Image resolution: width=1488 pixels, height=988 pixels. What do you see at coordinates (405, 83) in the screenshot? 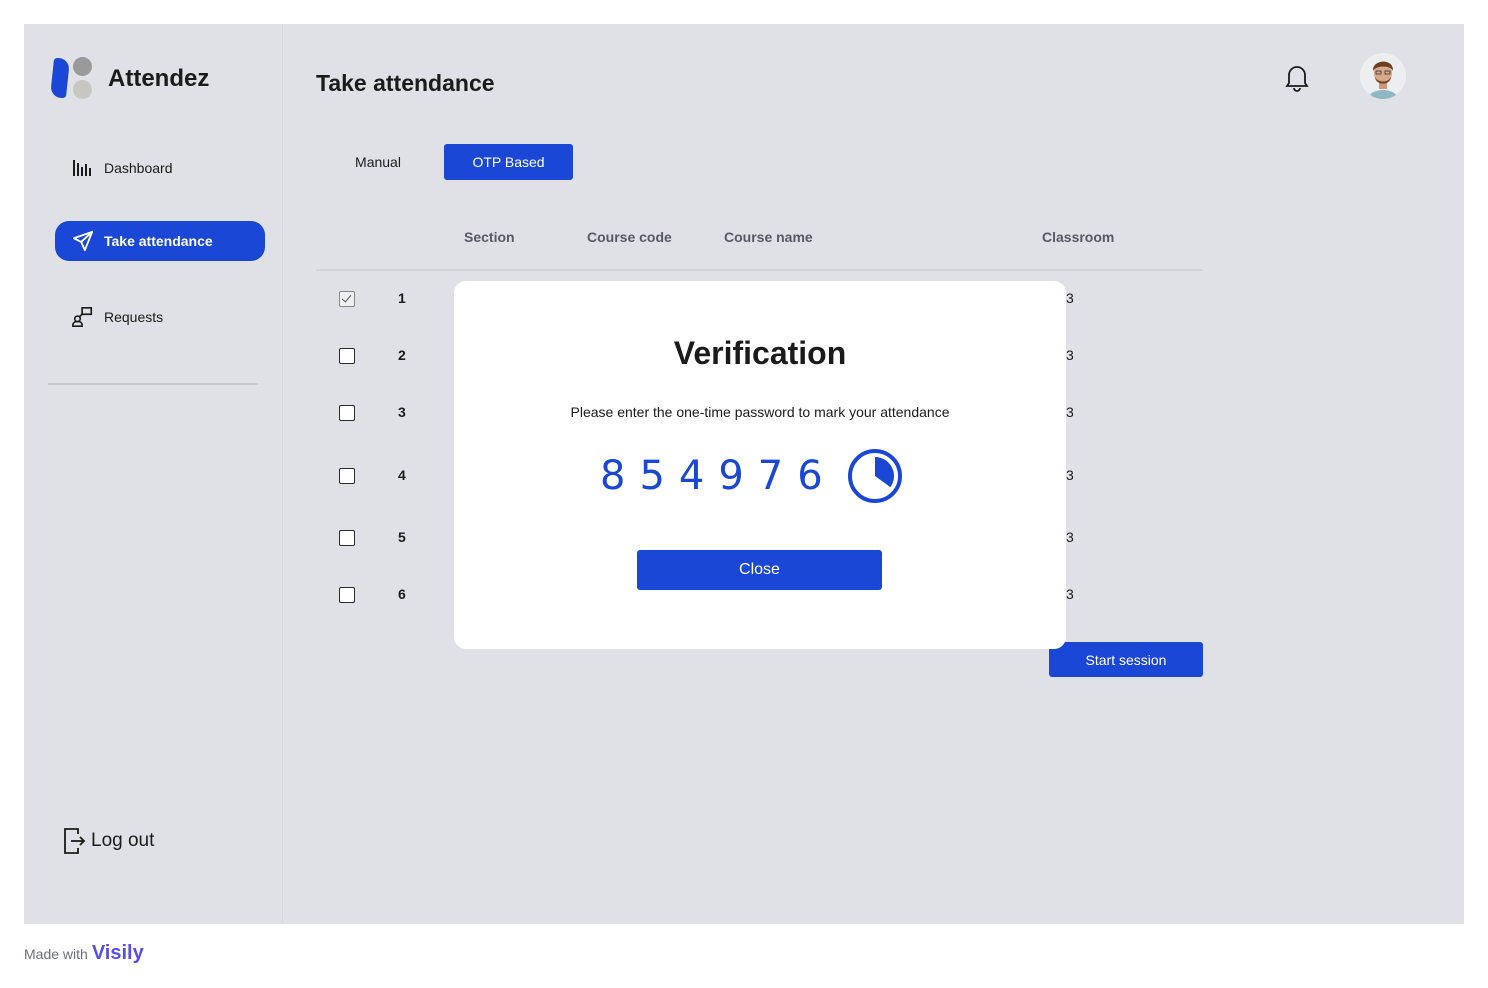
I see `page-title: Take attendance` at bounding box center [405, 83].